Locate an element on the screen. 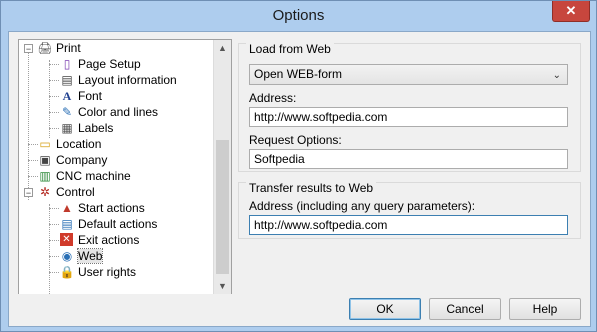  tree-item-company: ▣ Company is located at coordinates (72, 160).